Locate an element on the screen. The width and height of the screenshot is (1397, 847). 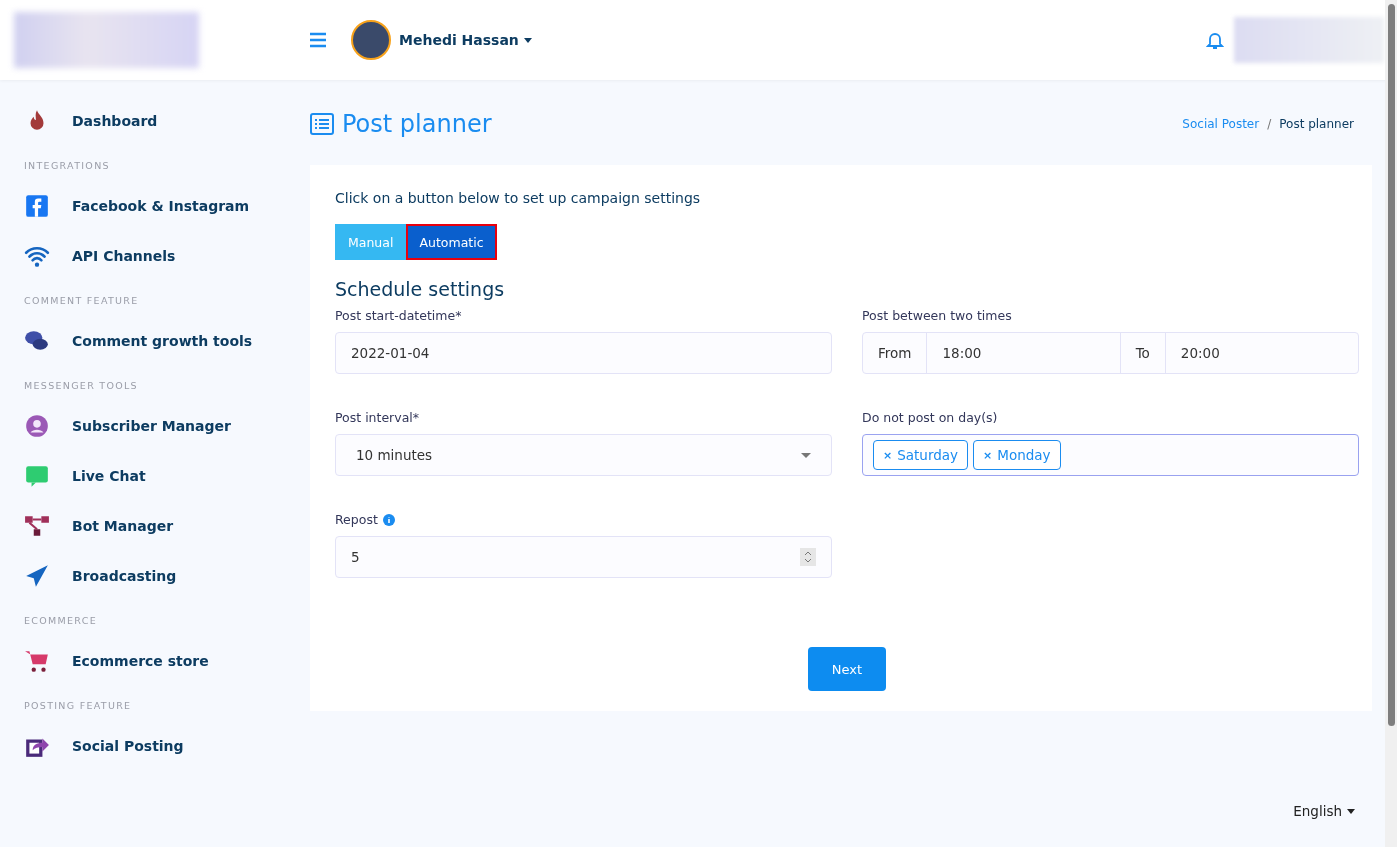
time-value: 20:00 is located at coordinates (1261, 353).